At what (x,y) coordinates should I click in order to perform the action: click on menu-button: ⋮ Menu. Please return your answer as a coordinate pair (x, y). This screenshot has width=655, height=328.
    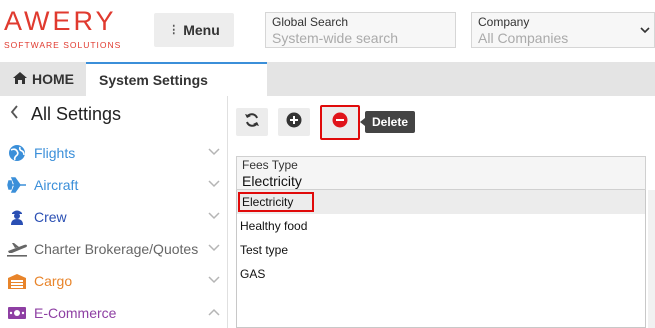
    Looking at the image, I should click on (194, 30).